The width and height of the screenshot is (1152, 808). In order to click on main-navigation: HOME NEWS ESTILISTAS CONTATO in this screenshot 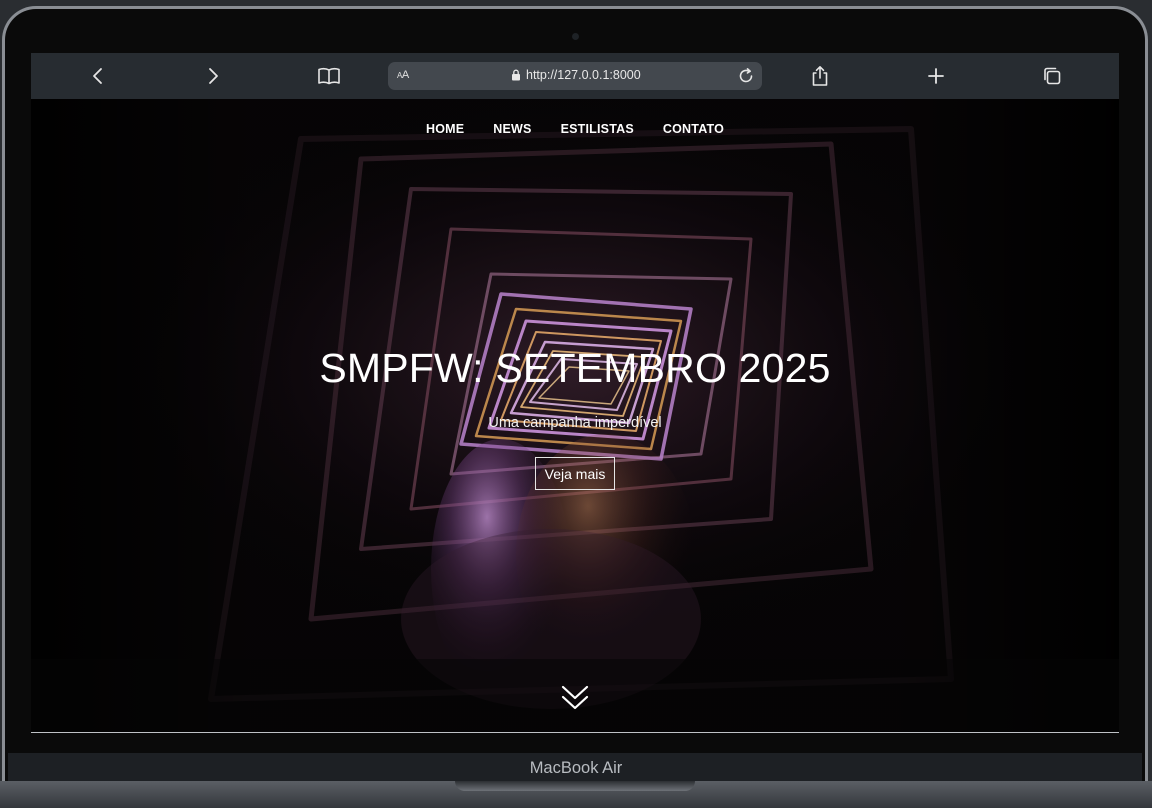, I will do `click(575, 129)`.